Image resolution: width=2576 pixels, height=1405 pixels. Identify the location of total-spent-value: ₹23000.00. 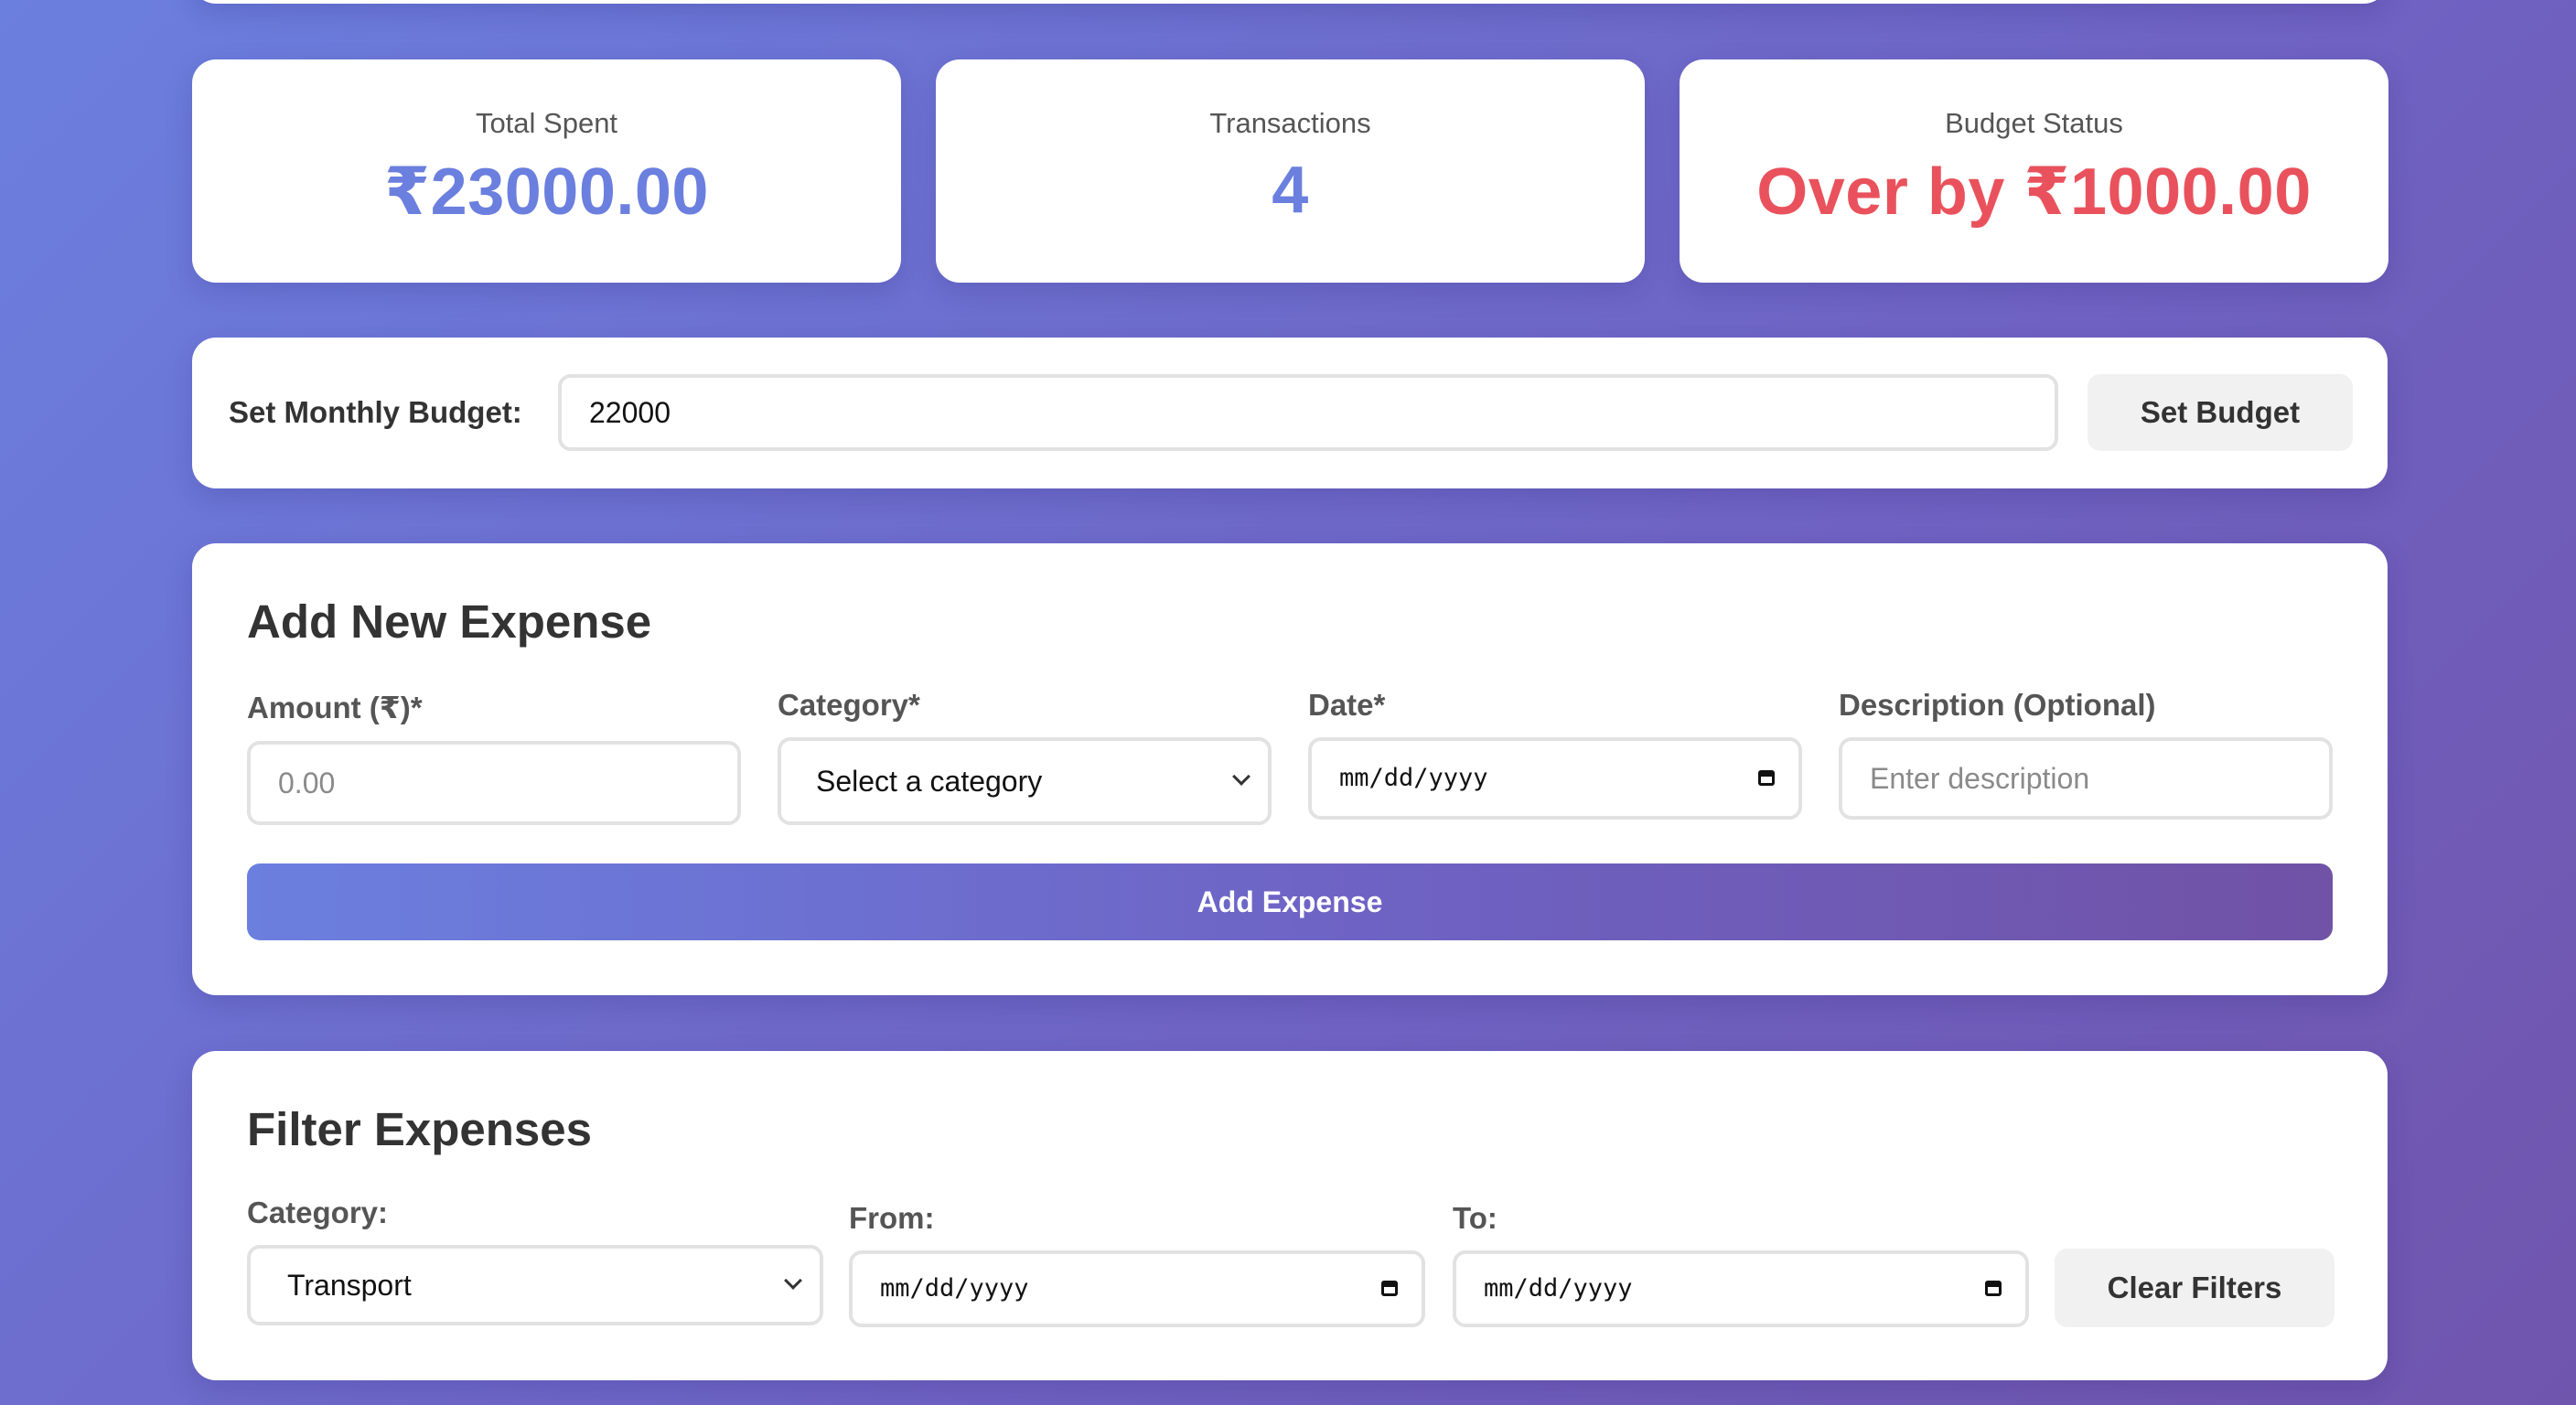
(546, 192).